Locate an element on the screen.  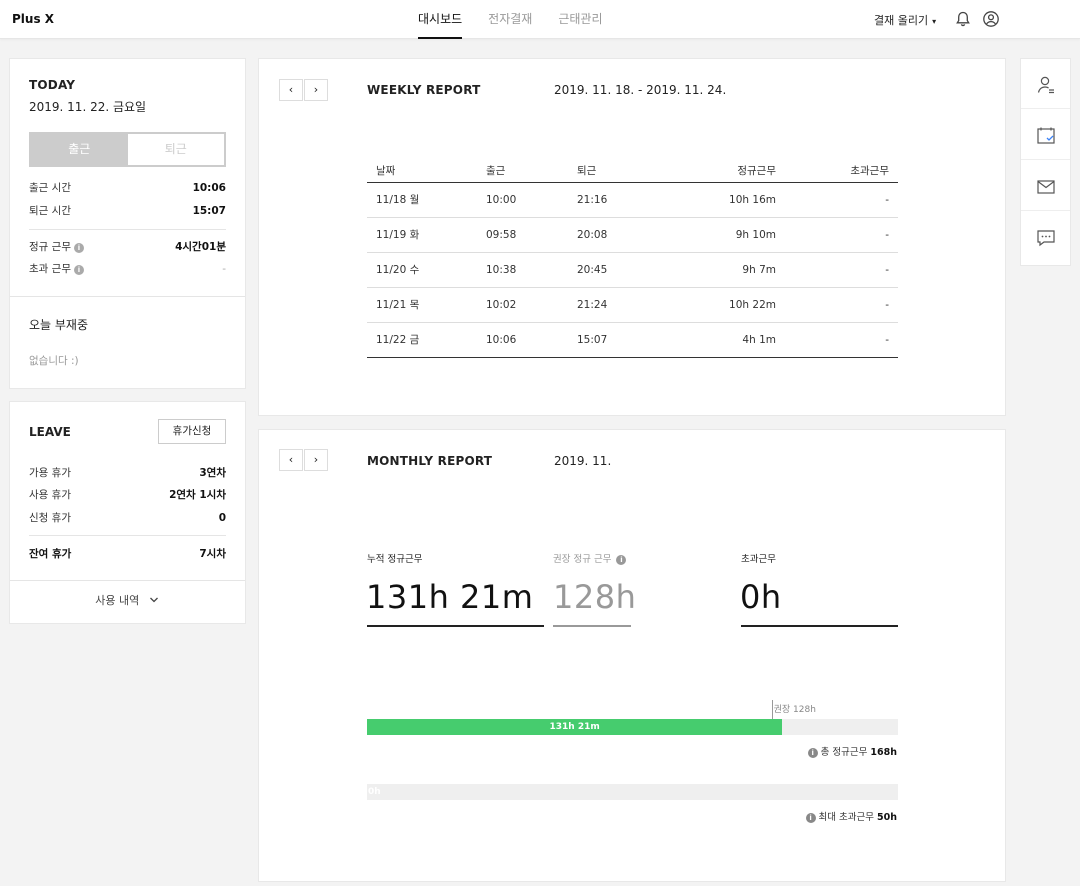
cell-regular: 9h 10m is located at coordinates (755, 235).